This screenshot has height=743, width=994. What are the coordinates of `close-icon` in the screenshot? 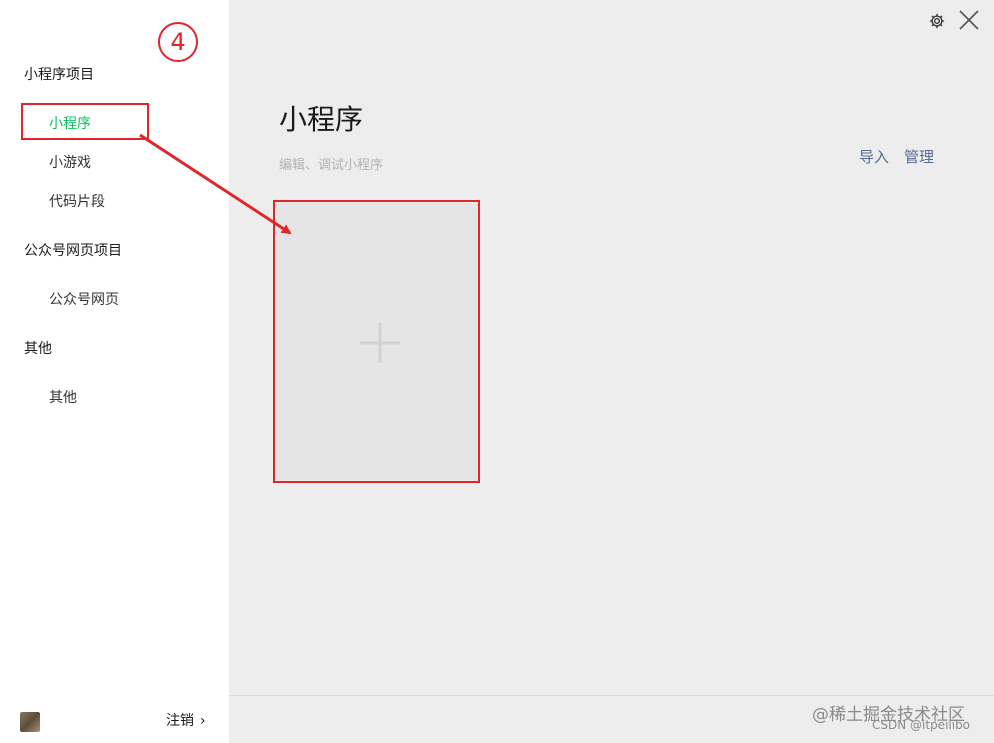 It's located at (969, 20).